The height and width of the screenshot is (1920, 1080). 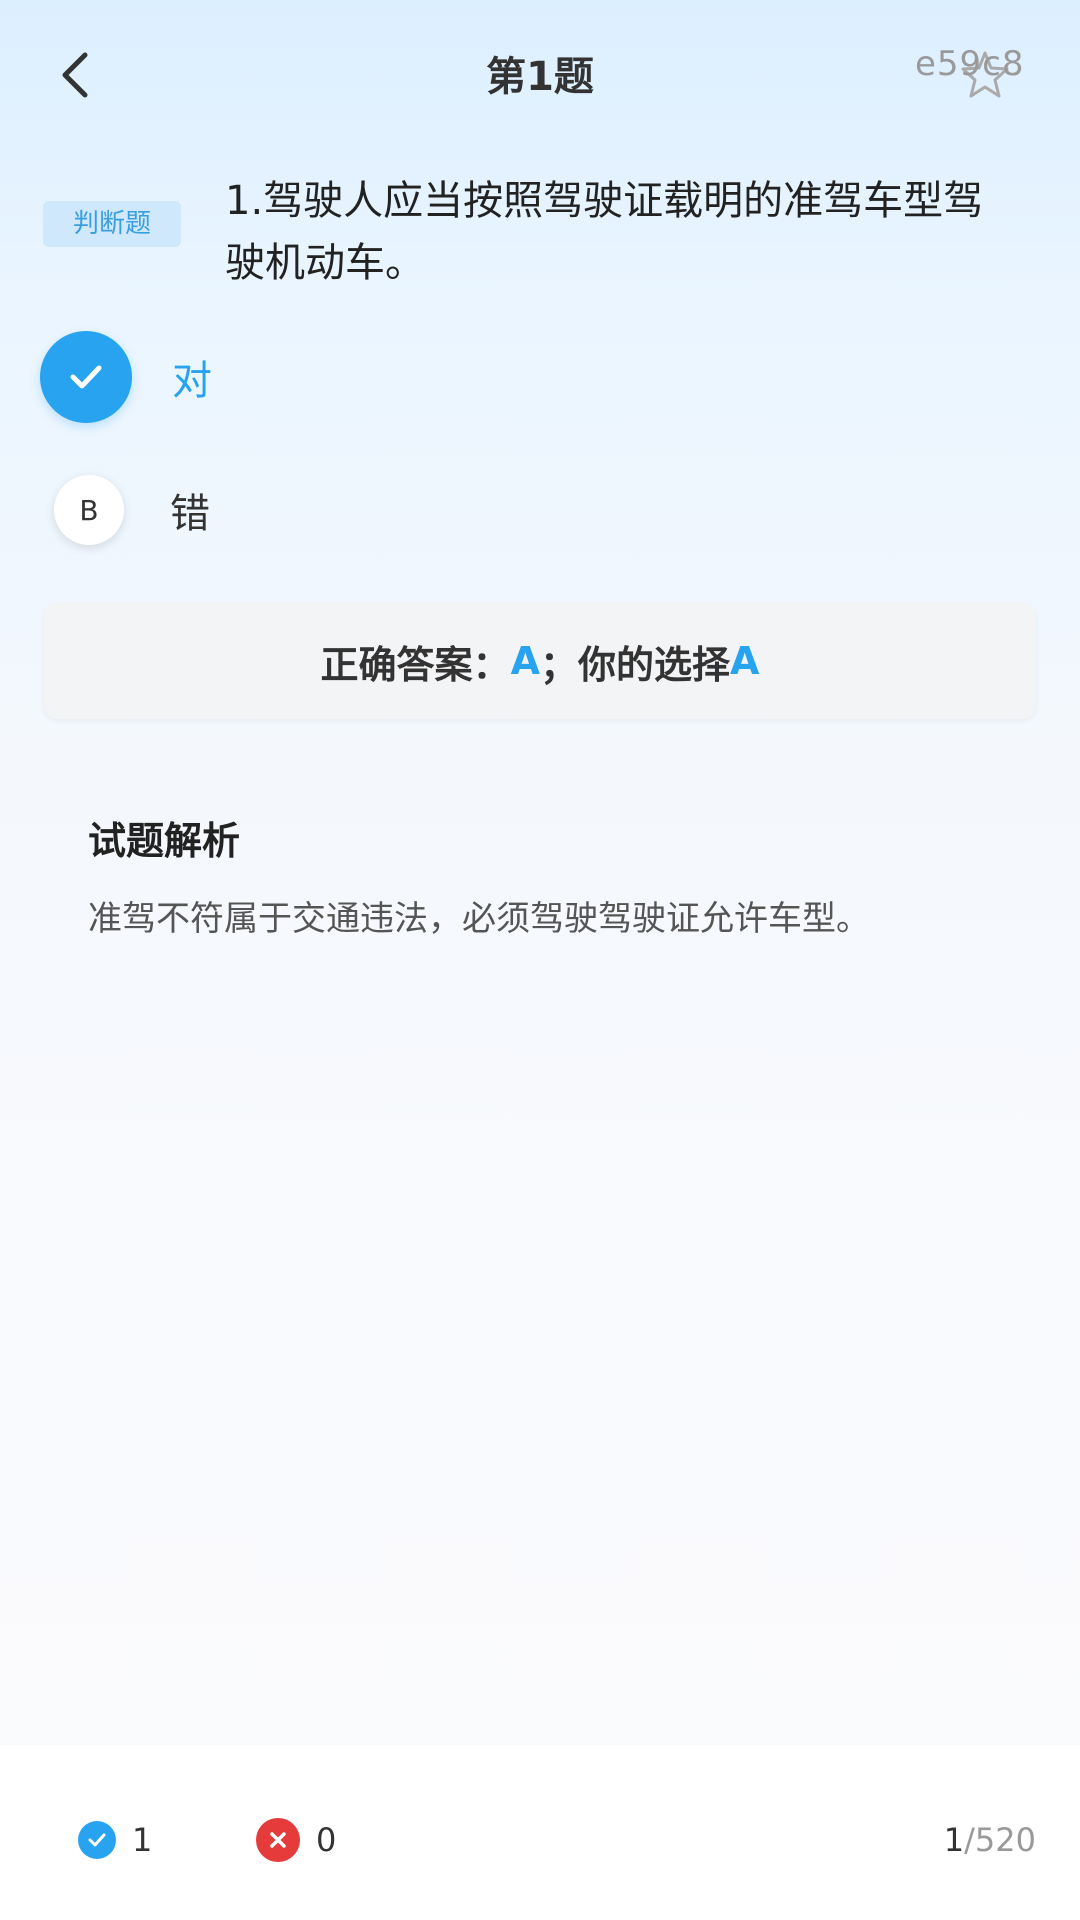 I want to click on option-a-label: 对, so click(x=192, y=381).